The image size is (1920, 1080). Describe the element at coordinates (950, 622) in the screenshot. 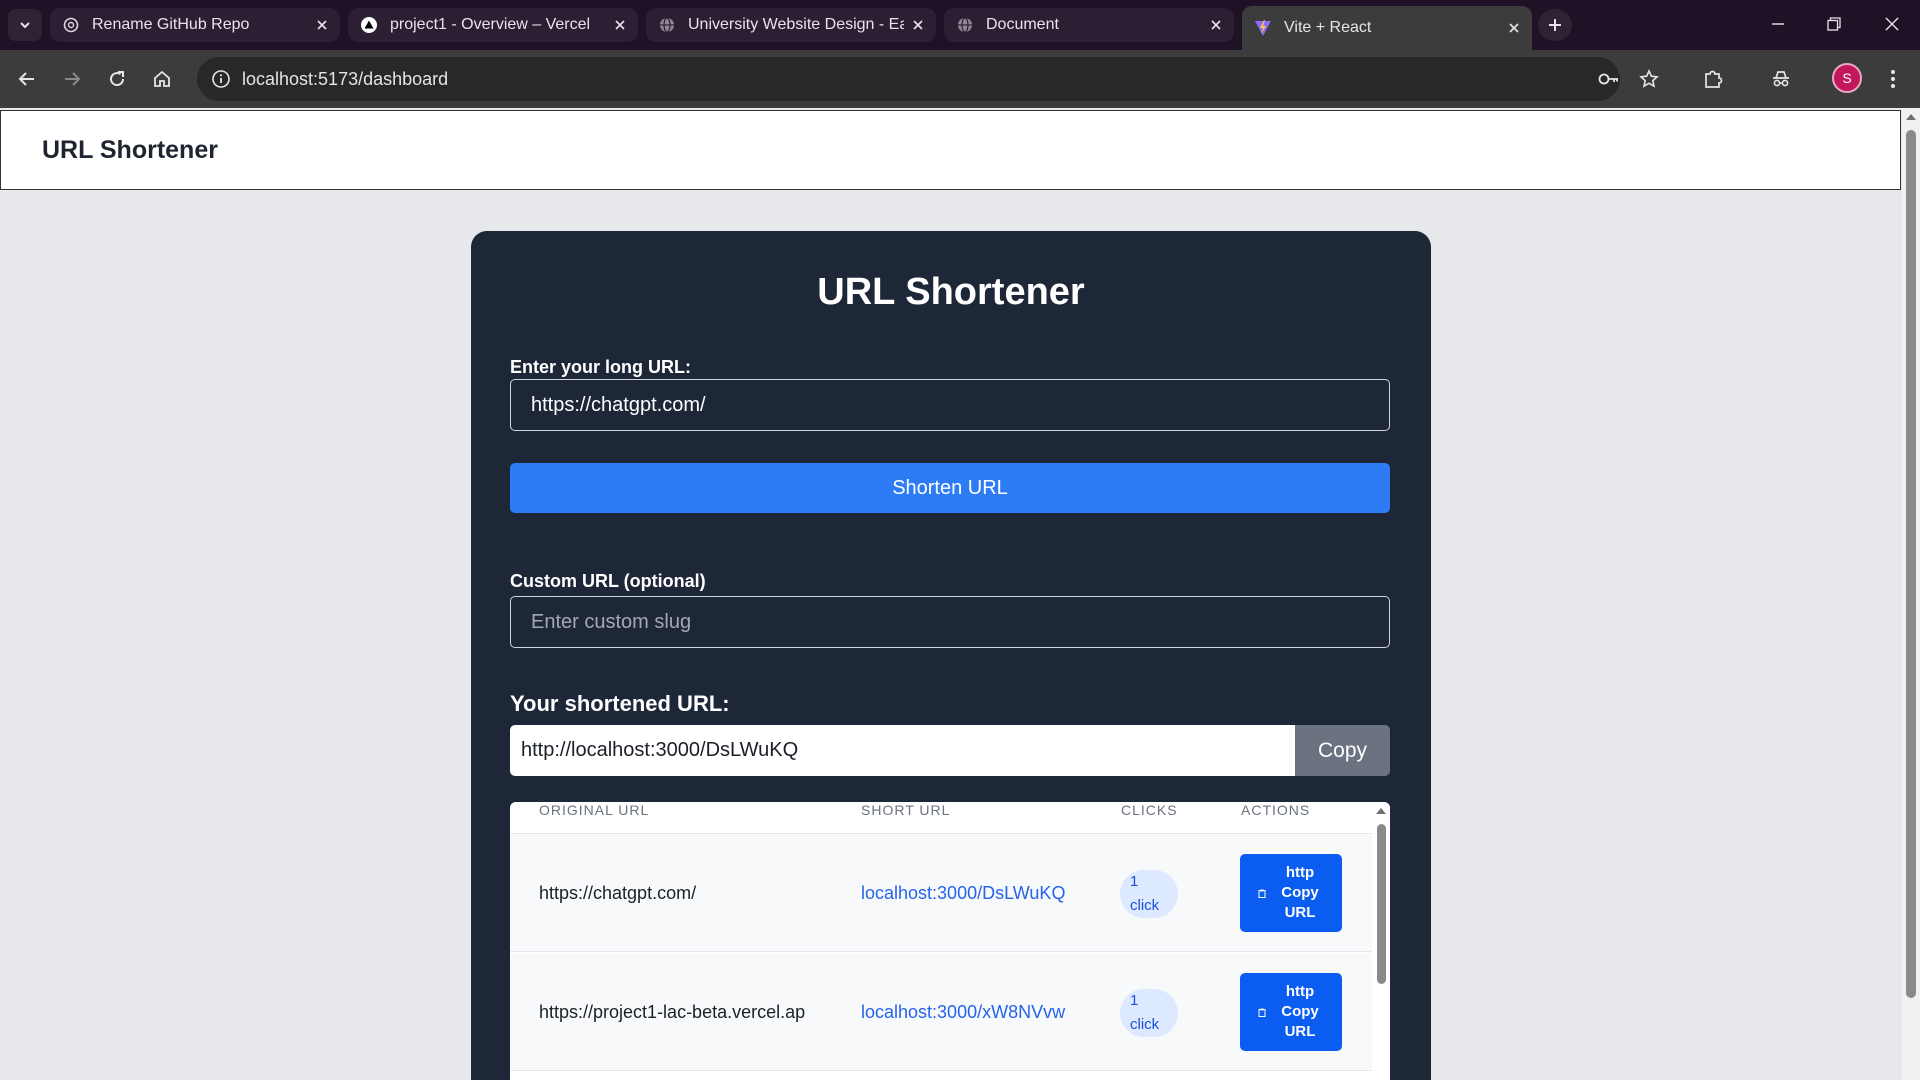

I see `custom-slug-input: Enter custom slug` at that location.